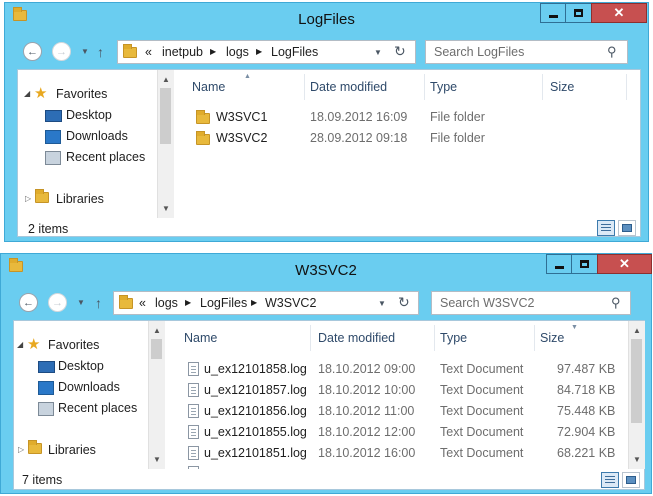 This screenshot has width=653, height=496. Describe the element at coordinates (526, 52) in the screenshot. I see `search-box: Search LogFiles ⚲` at that location.